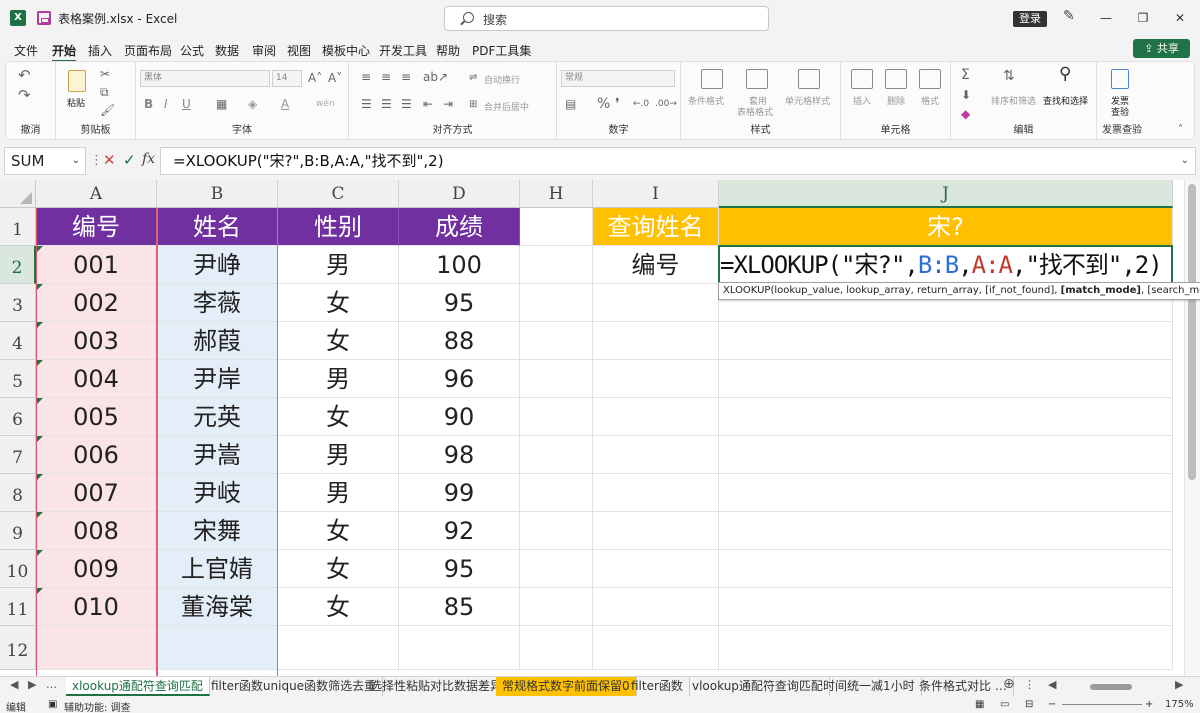 This screenshot has width=1200, height=713. Describe the element at coordinates (1030, 19) in the screenshot. I see `login-button: 登录` at that location.